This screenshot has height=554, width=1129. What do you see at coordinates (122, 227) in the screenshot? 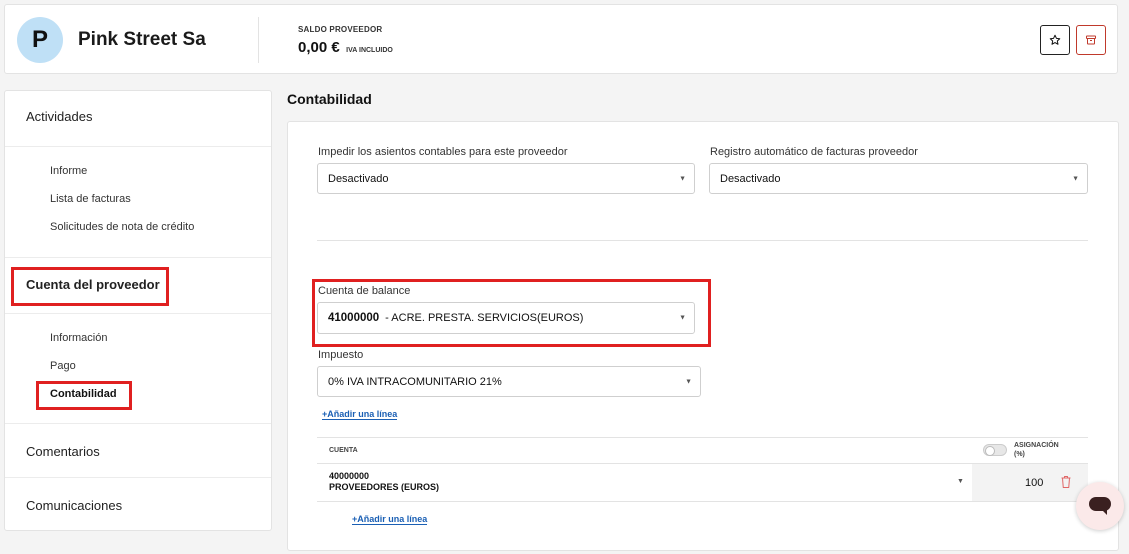
I see `sidebar-item-solicitudes-nota-credito: Solicitudes de nota de crédito` at bounding box center [122, 227].